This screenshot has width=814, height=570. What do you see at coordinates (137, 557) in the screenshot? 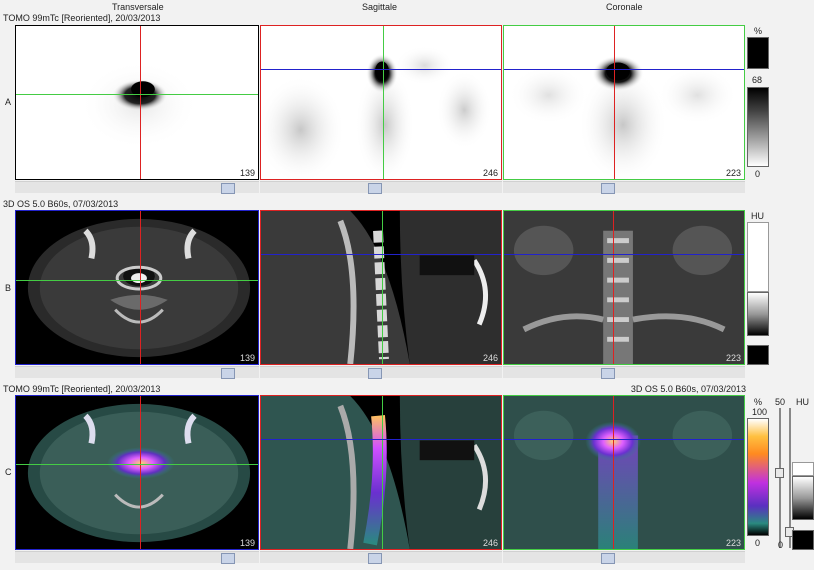
I see `row-c-transversal-scrollbar` at bounding box center [137, 557].